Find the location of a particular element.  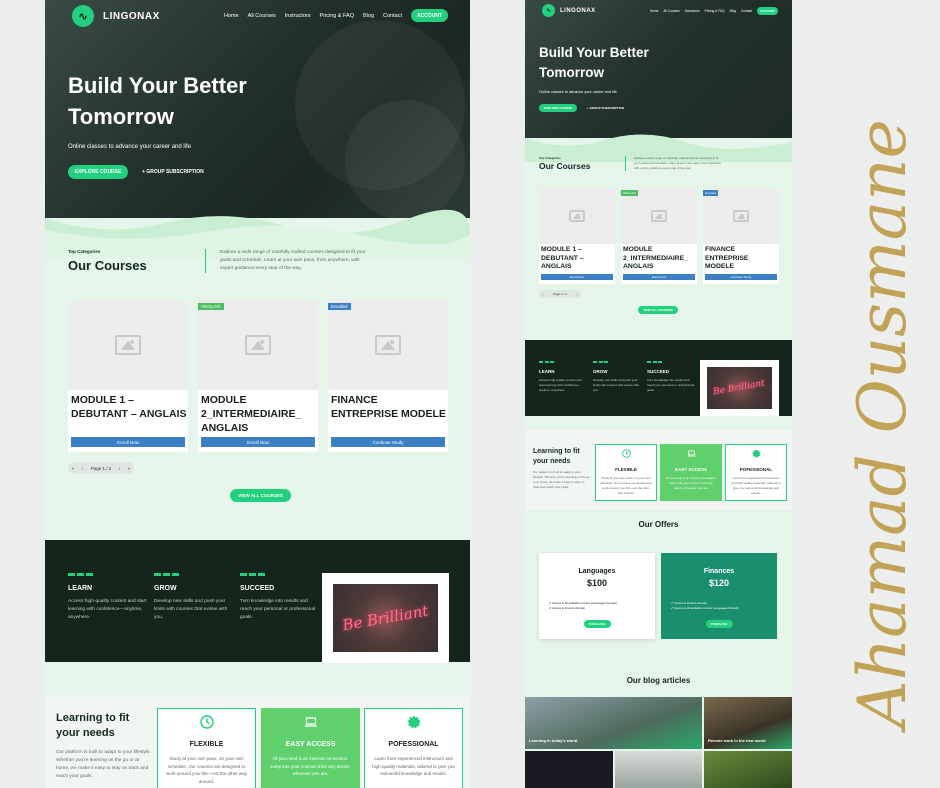

blog-post-title: Remote work in the new world is located at coordinates (737, 740).